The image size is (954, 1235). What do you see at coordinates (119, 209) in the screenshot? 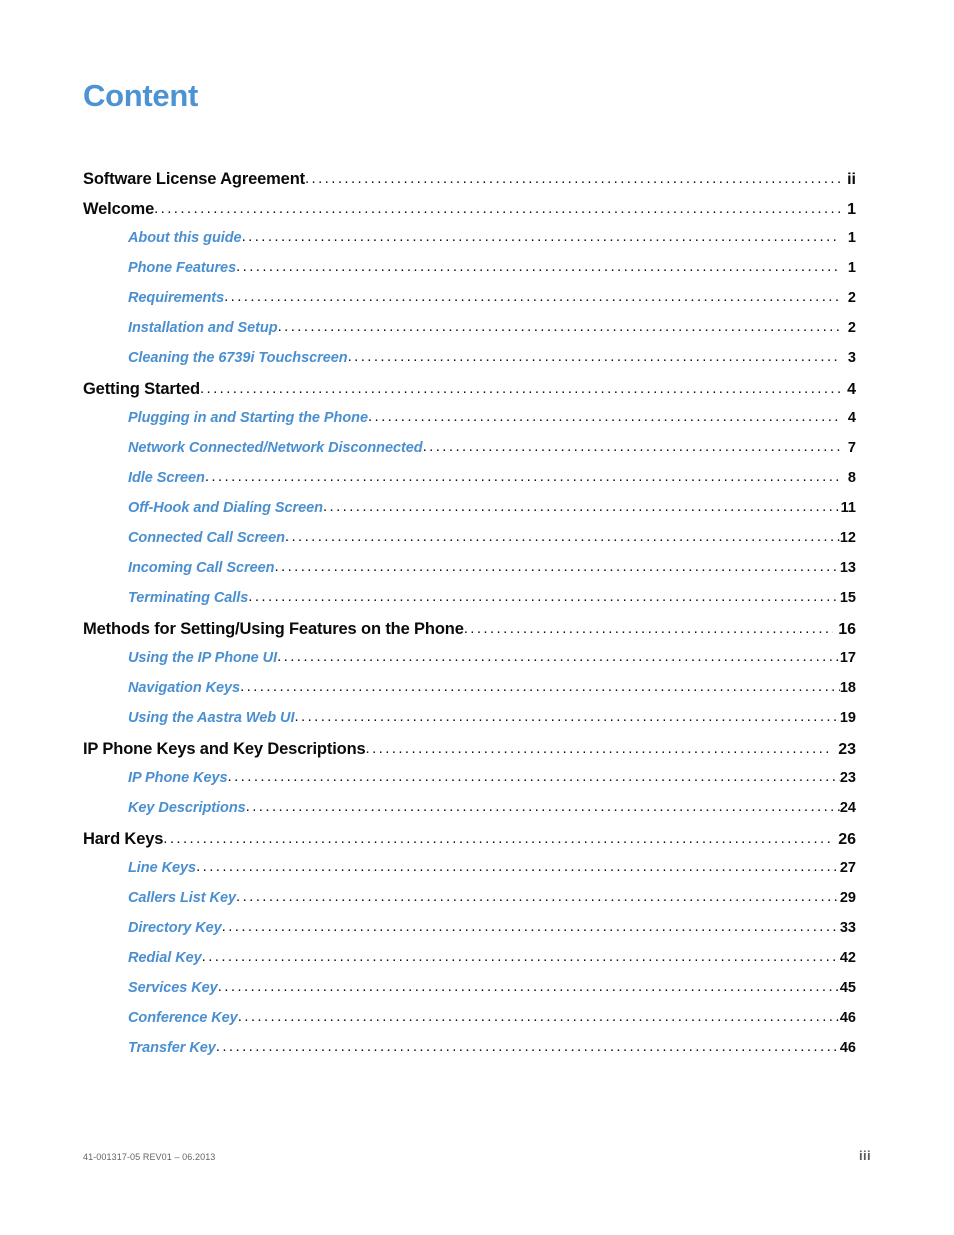
I see `toc-entry-label: Welcome` at bounding box center [119, 209].